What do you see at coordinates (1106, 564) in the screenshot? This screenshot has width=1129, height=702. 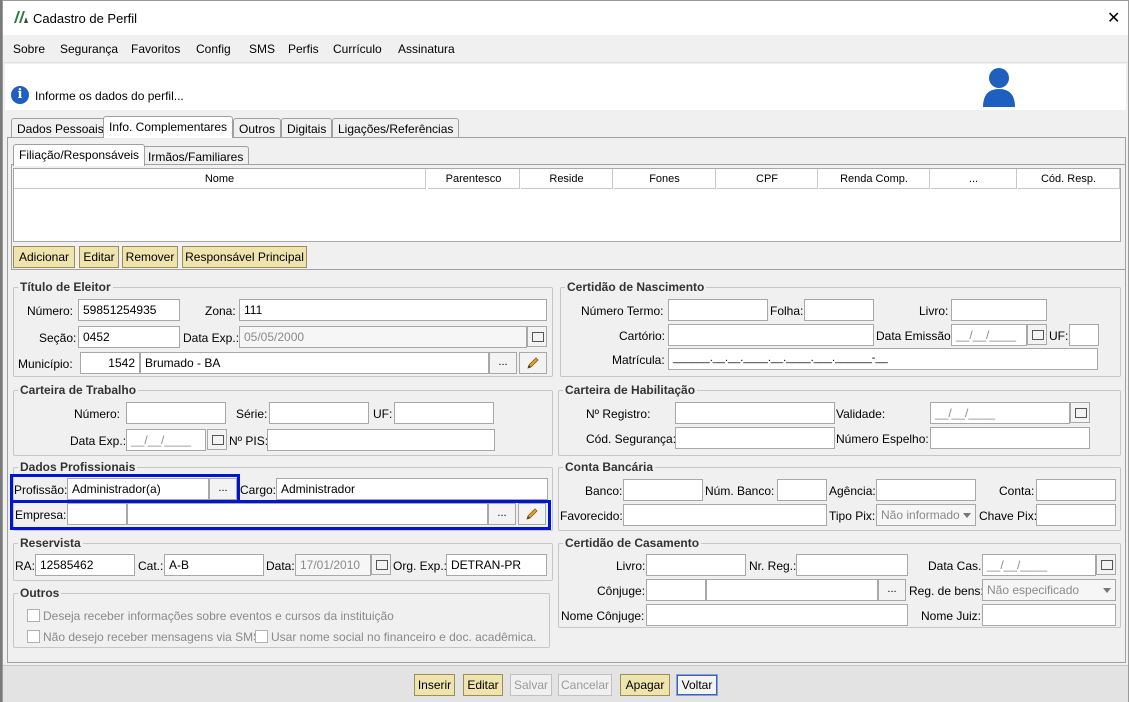 I see `data-cas-calendar-icon` at bounding box center [1106, 564].